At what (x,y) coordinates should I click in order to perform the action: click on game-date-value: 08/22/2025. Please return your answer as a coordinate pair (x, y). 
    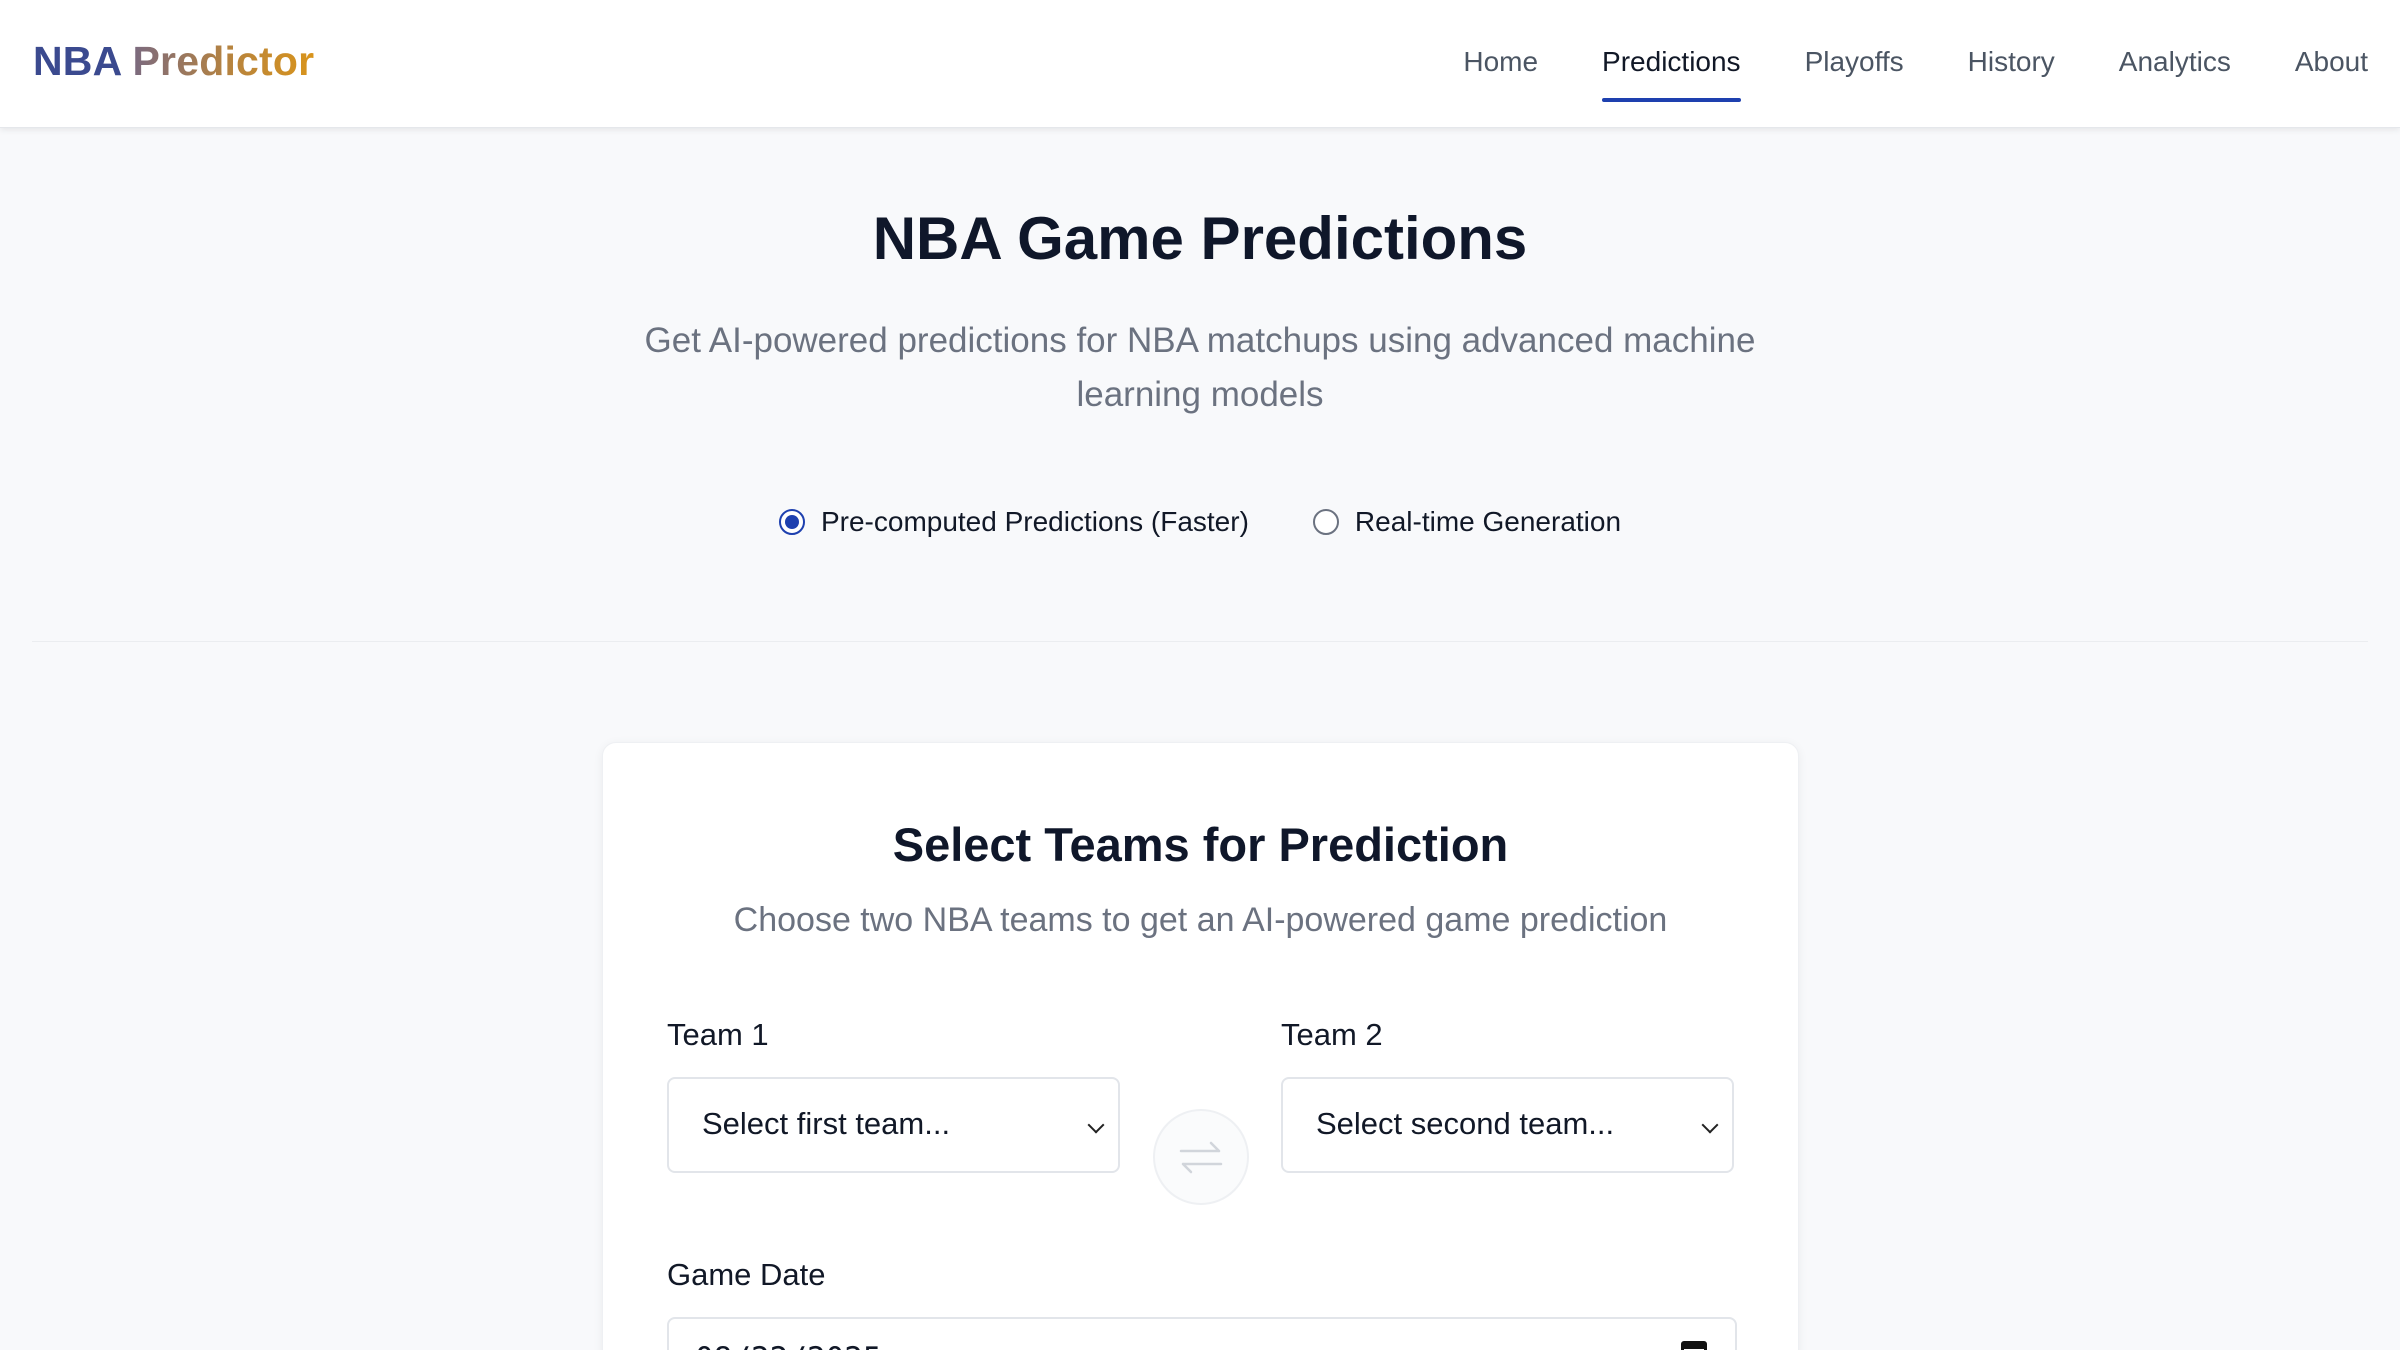
    Looking at the image, I should click on (788, 1345).